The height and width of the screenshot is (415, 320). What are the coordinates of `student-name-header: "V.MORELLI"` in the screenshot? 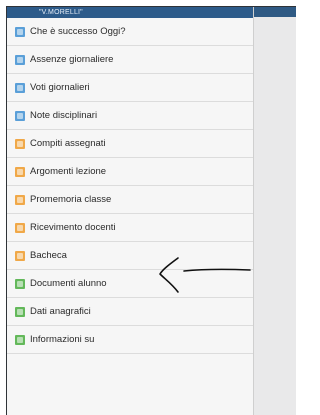 It's located at (130, 12).